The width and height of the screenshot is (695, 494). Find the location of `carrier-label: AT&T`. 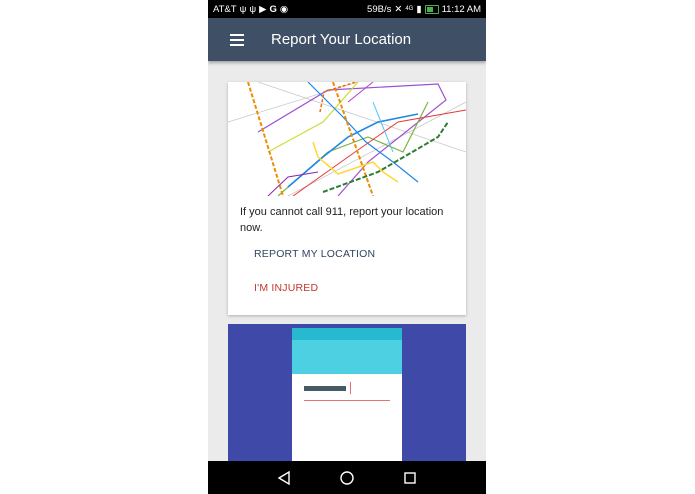

carrier-label: AT&T is located at coordinates (225, 9).